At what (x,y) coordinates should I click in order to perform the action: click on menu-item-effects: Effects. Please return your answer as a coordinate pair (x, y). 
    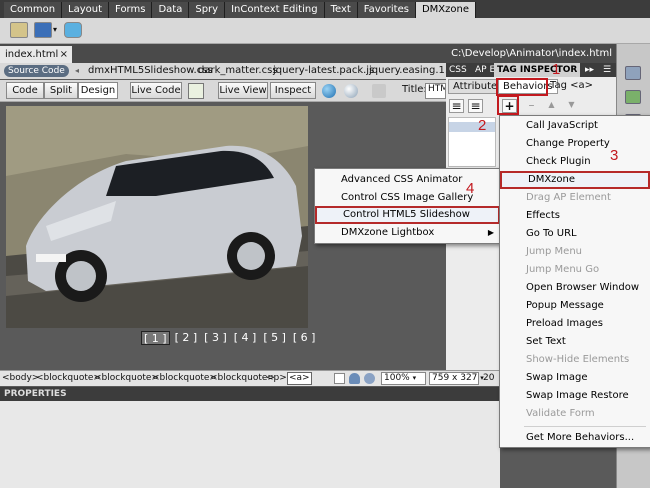
    Looking at the image, I should click on (575, 216).